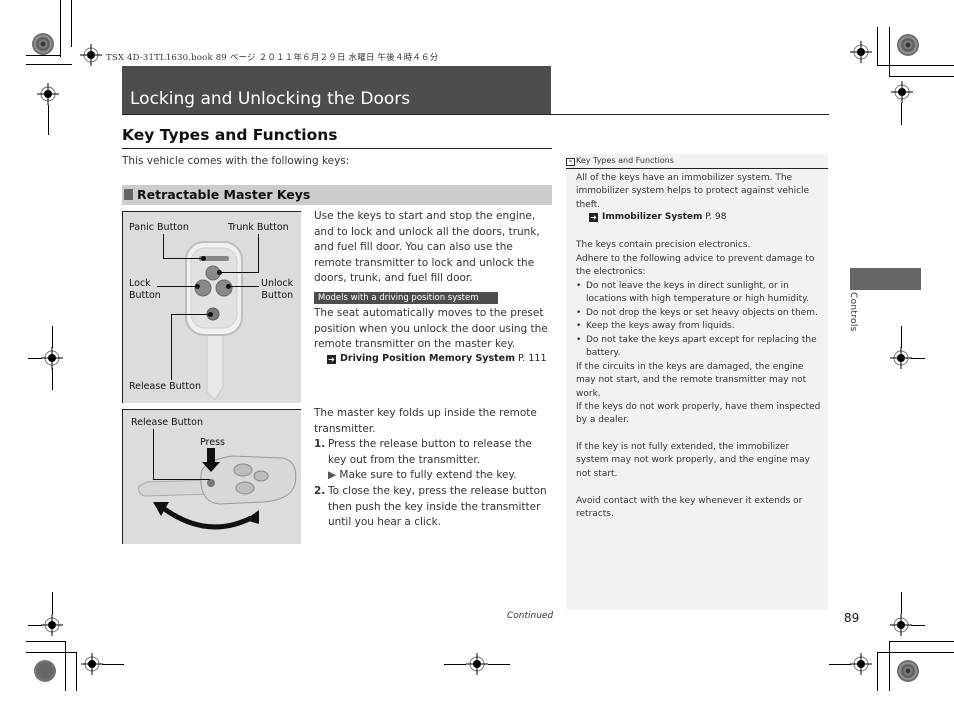 This screenshot has height=718, width=954. What do you see at coordinates (145, 295) in the screenshot?
I see `lock-label-line2: Button` at bounding box center [145, 295].